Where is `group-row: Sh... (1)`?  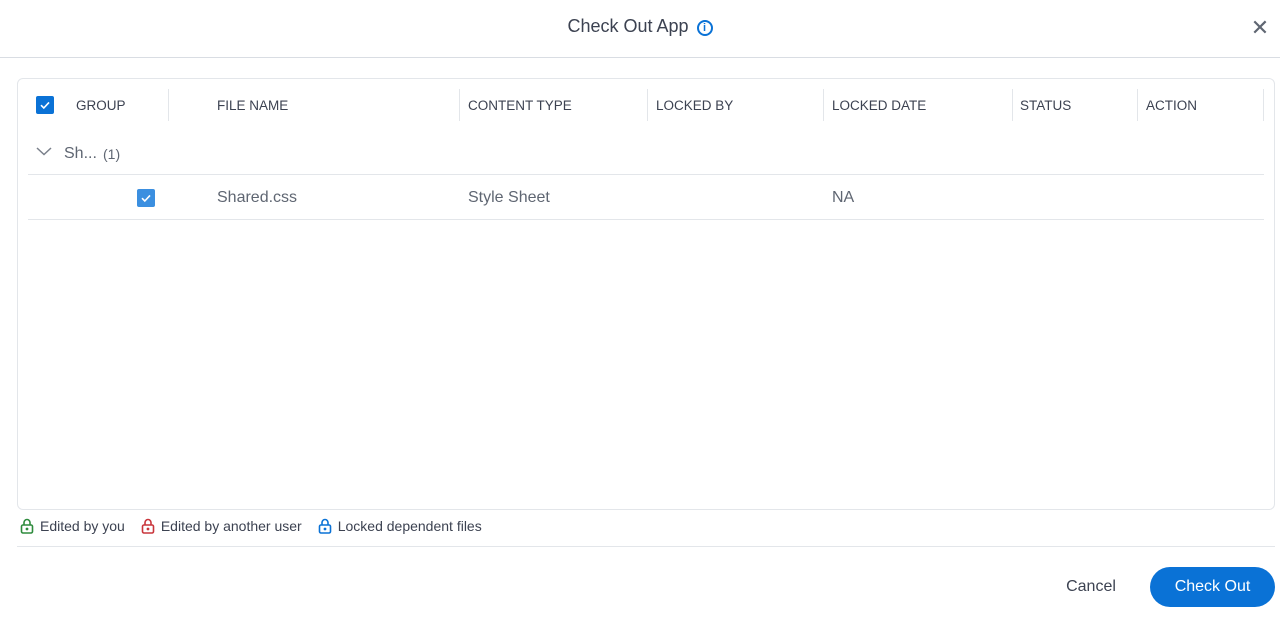
group-row: Sh... (1) is located at coordinates (646, 153).